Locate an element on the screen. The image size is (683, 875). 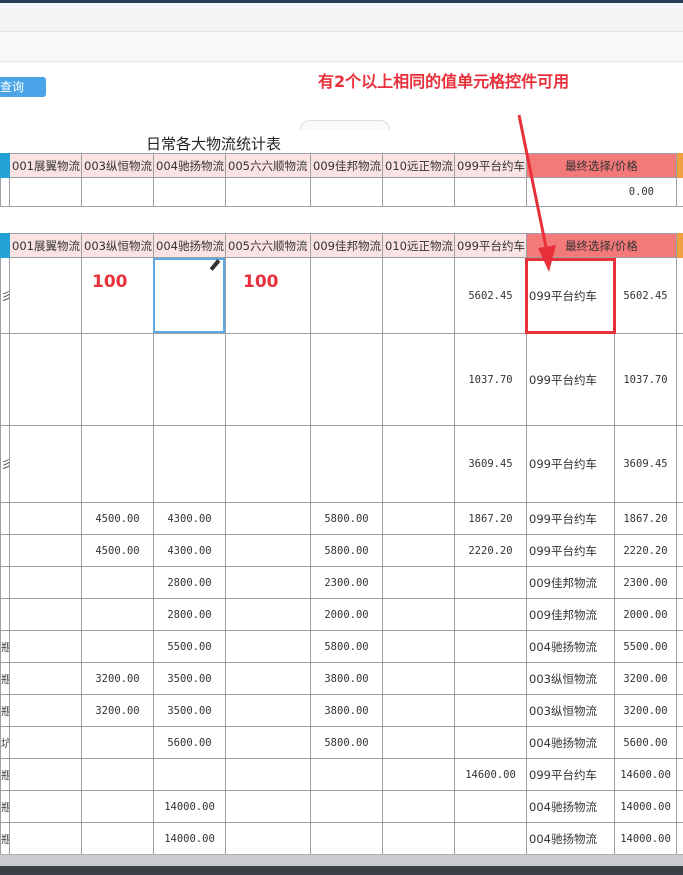
cell-004: 5500.00 is located at coordinates (189, 646).